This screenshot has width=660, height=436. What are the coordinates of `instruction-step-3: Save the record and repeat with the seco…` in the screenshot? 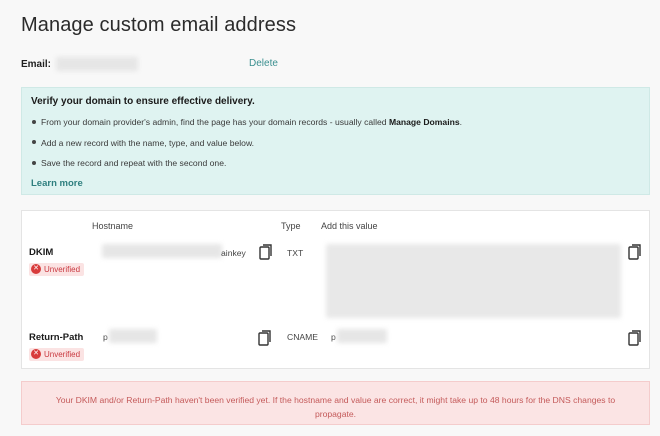 It's located at (247, 167).